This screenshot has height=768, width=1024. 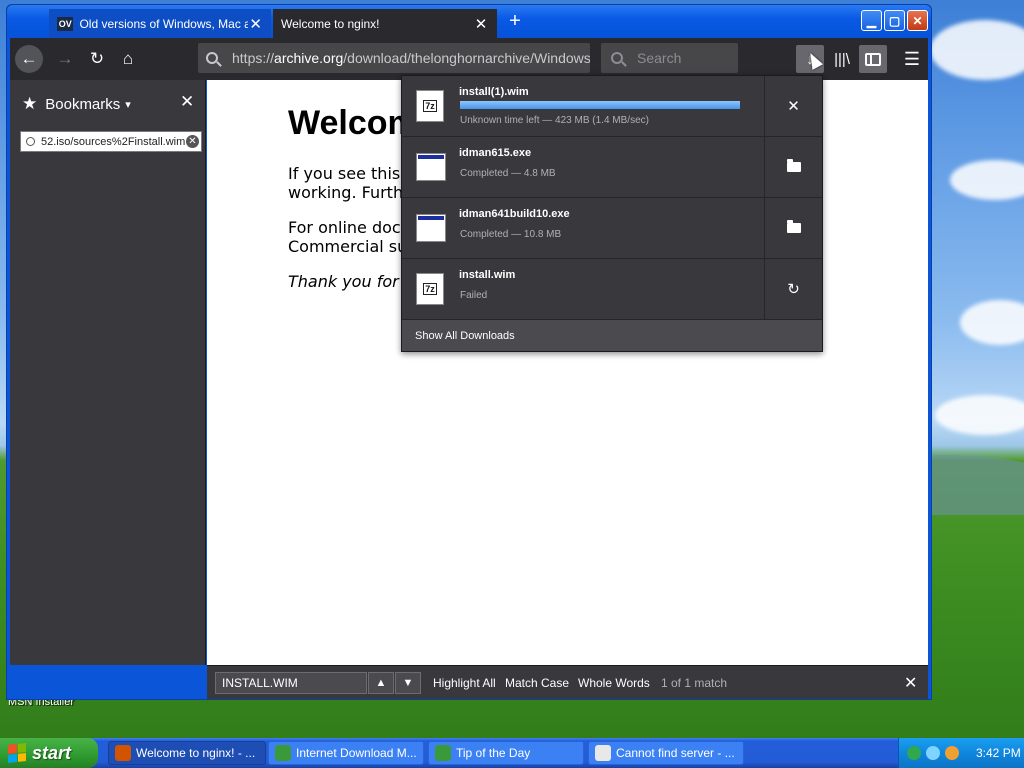 I want to click on find-next-button: ▼, so click(x=408, y=683).